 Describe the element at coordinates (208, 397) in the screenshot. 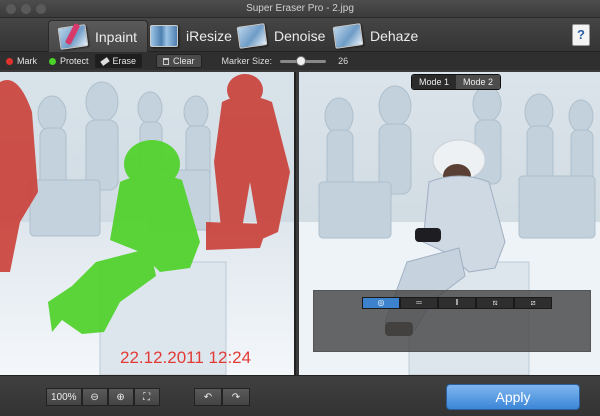

I see `undo-button: ↶` at that location.